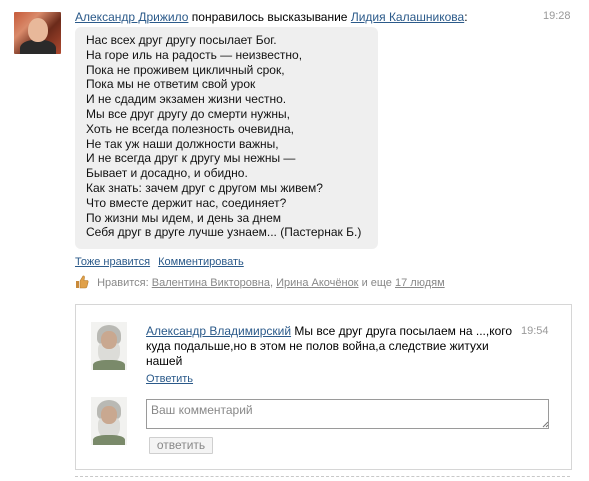 This screenshot has width=589, height=481. What do you see at coordinates (169, 379) in the screenshot?
I see `reply-link: Ответить` at bounding box center [169, 379].